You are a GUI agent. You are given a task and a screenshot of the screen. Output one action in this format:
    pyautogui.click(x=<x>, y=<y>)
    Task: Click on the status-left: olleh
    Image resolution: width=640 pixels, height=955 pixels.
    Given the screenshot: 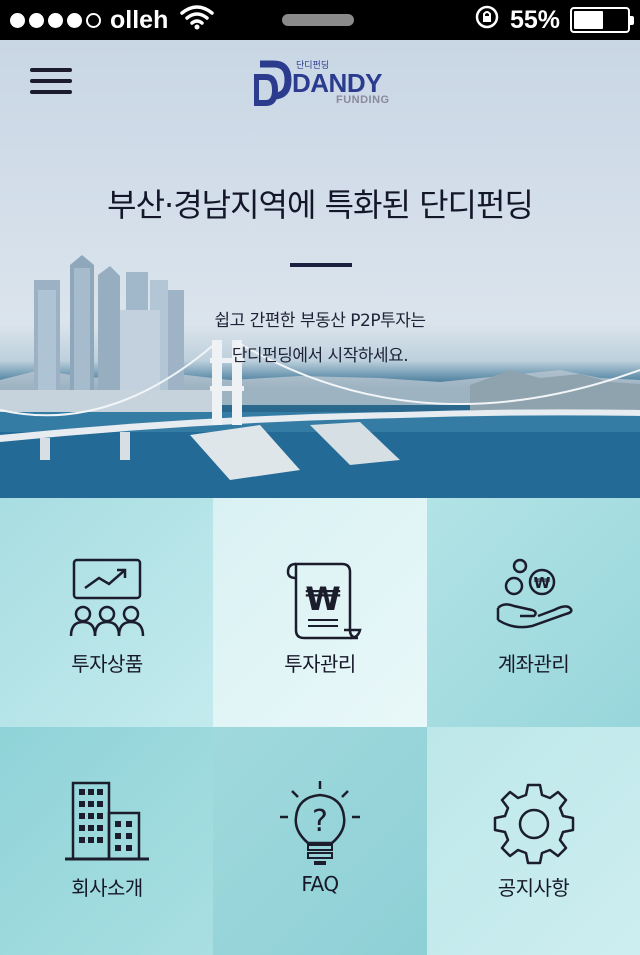 What is the action you would take?
    pyautogui.click(x=112, y=20)
    